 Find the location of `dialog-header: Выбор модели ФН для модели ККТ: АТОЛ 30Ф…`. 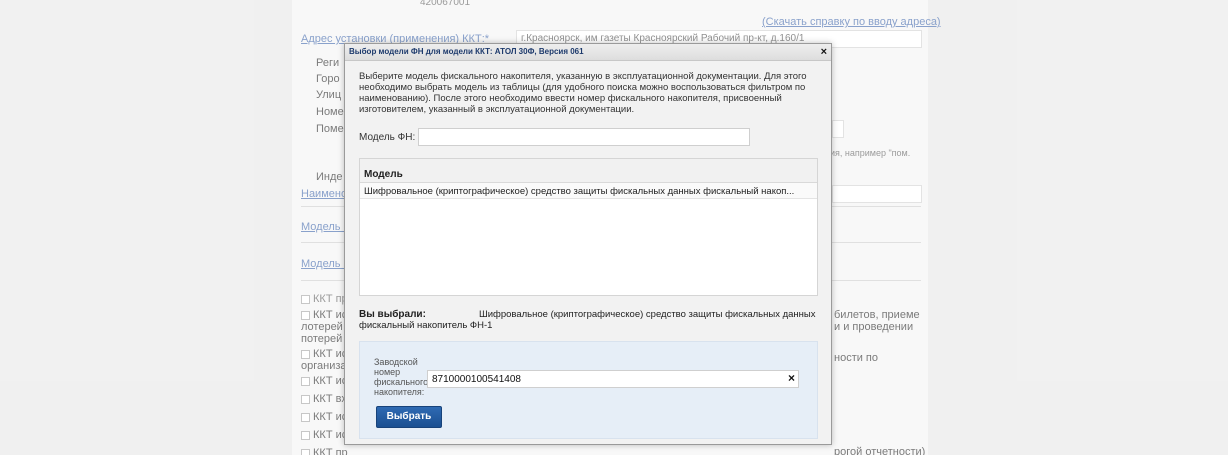

dialog-header: Выбор модели ФН для модели ККТ: АТОЛ 30Ф… is located at coordinates (588, 52).